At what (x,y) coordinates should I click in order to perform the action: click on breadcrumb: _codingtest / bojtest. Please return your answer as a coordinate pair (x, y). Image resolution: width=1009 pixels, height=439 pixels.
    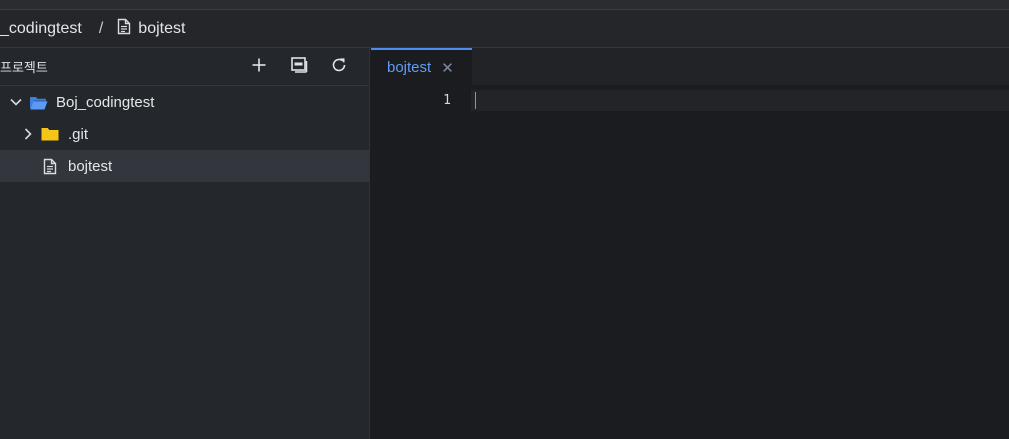
    Looking at the image, I should click on (504, 29).